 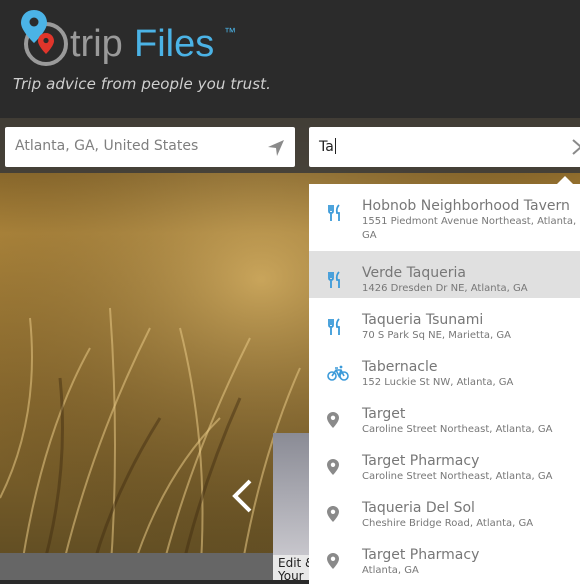 What do you see at coordinates (444, 368) in the screenshot?
I see `suggestion-item: Tabernacle 152 Luckie St NW, Atlanta, GA` at bounding box center [444, 368].